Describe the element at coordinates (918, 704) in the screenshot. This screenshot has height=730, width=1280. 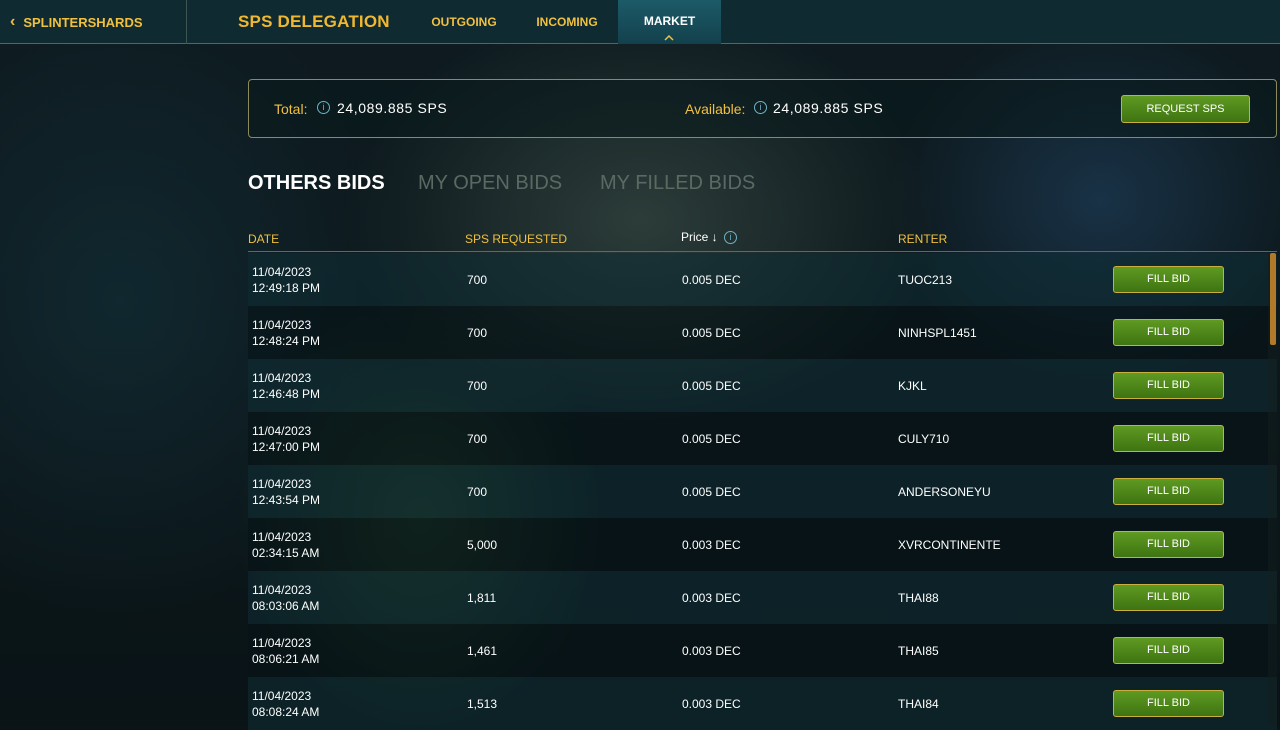
I see `bid-renter: THAI84` at that location.